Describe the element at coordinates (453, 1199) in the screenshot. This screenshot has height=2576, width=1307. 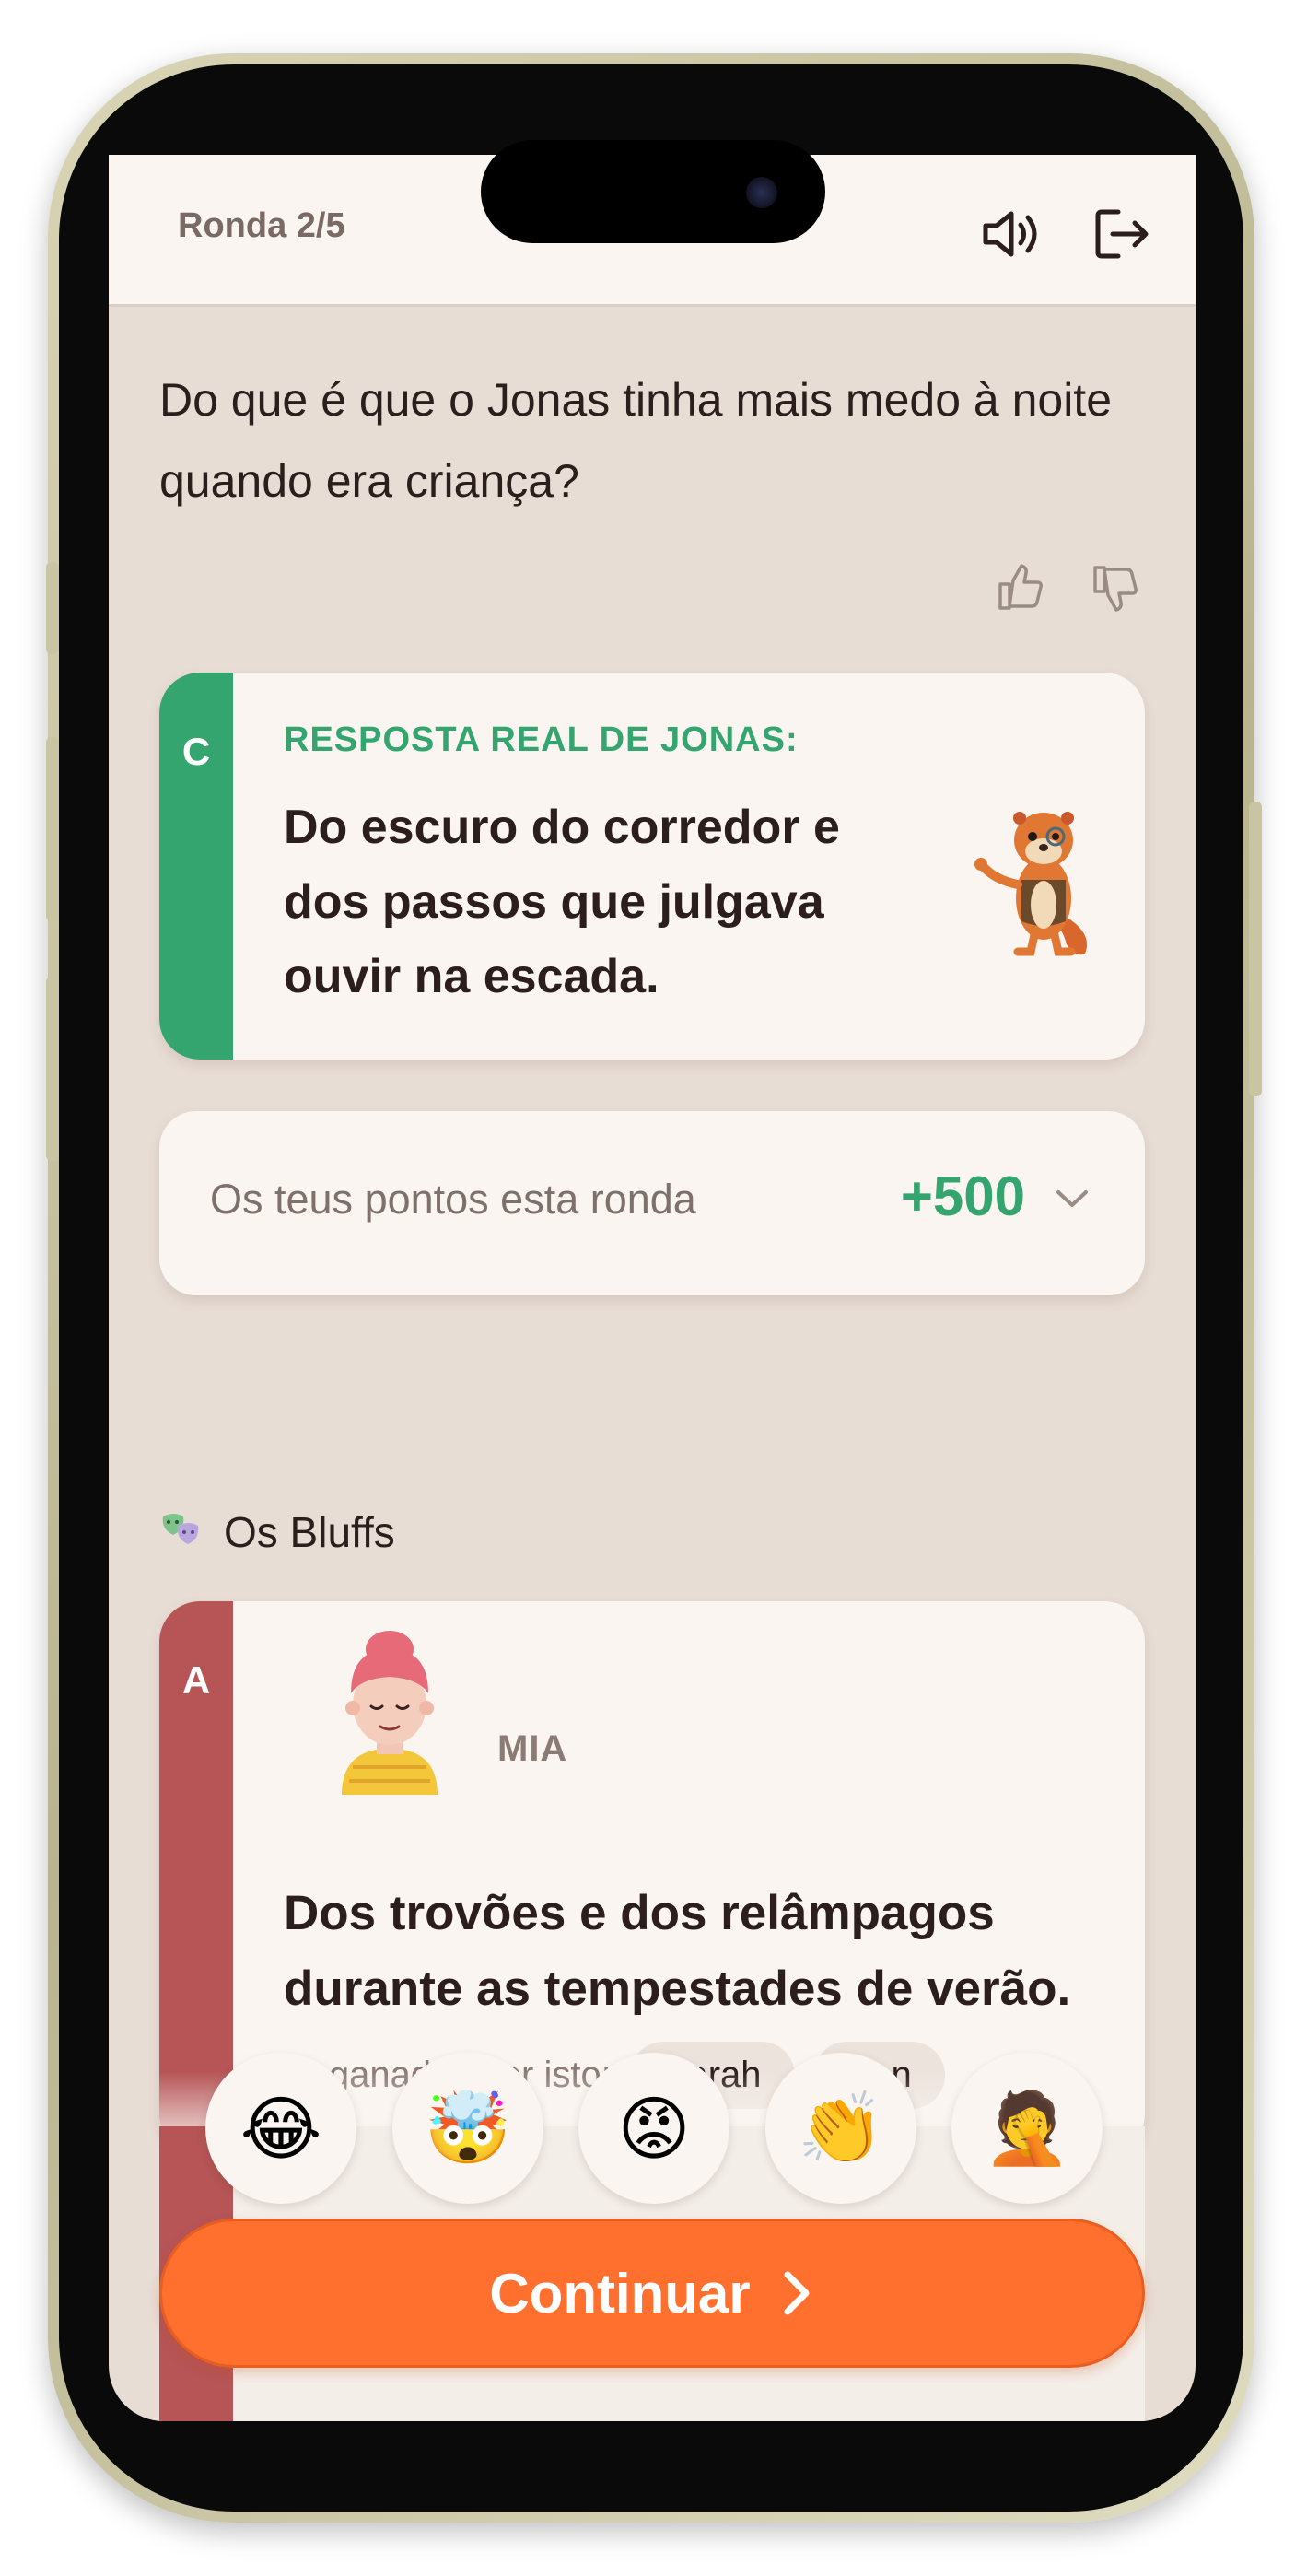
I see `round-points-label: Os teus pontos esta ronda` at that location.